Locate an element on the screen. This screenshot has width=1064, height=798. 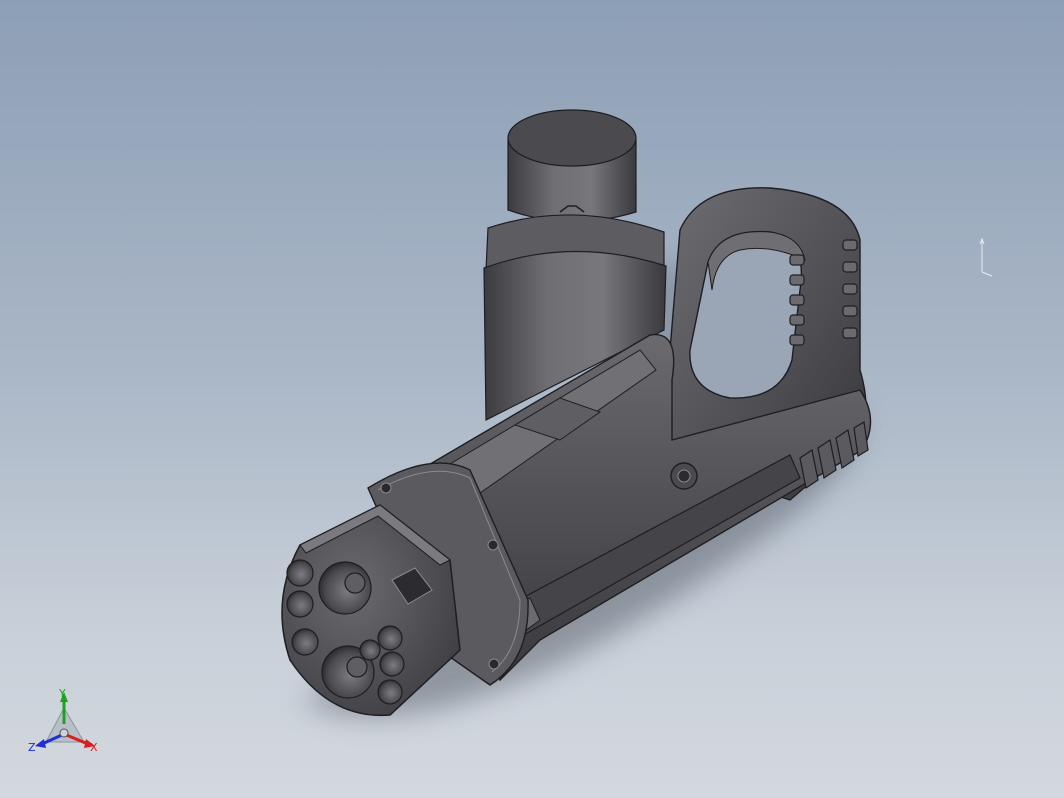
reference-triad-icon: Y X Z is located at coordinates (63, 720).